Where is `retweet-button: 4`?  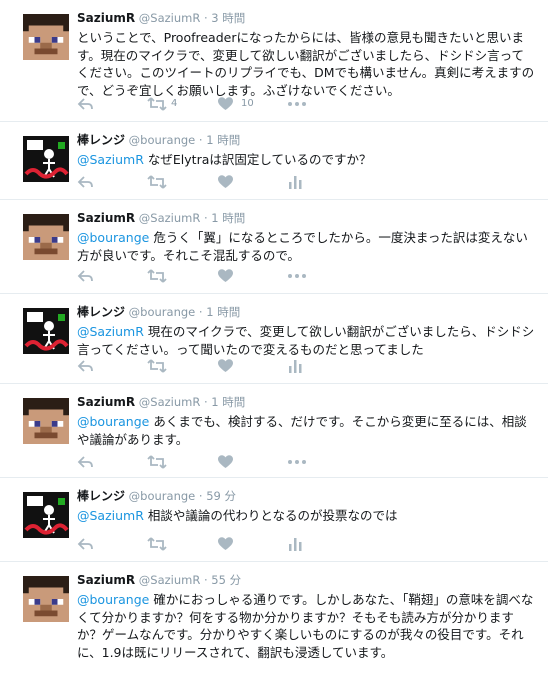 retweet-button: 4 is located at coordinates (162, 104).